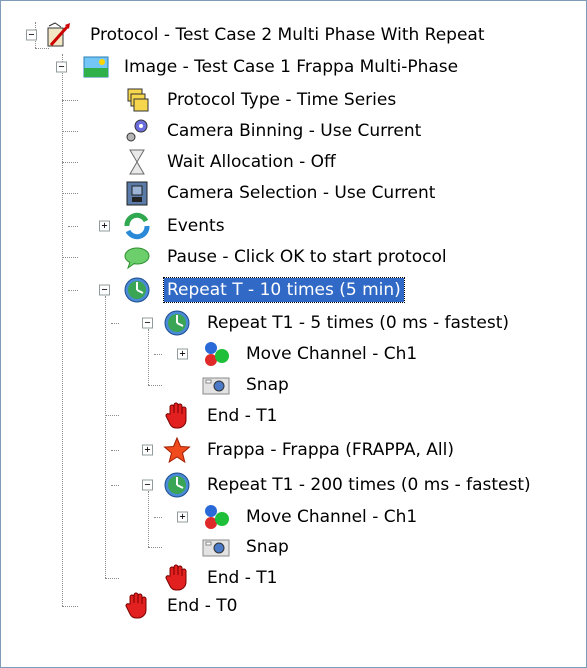  Describe the element at coordinates (177, 450) in the screenshot. I see `frappa-star-icon` at that location.